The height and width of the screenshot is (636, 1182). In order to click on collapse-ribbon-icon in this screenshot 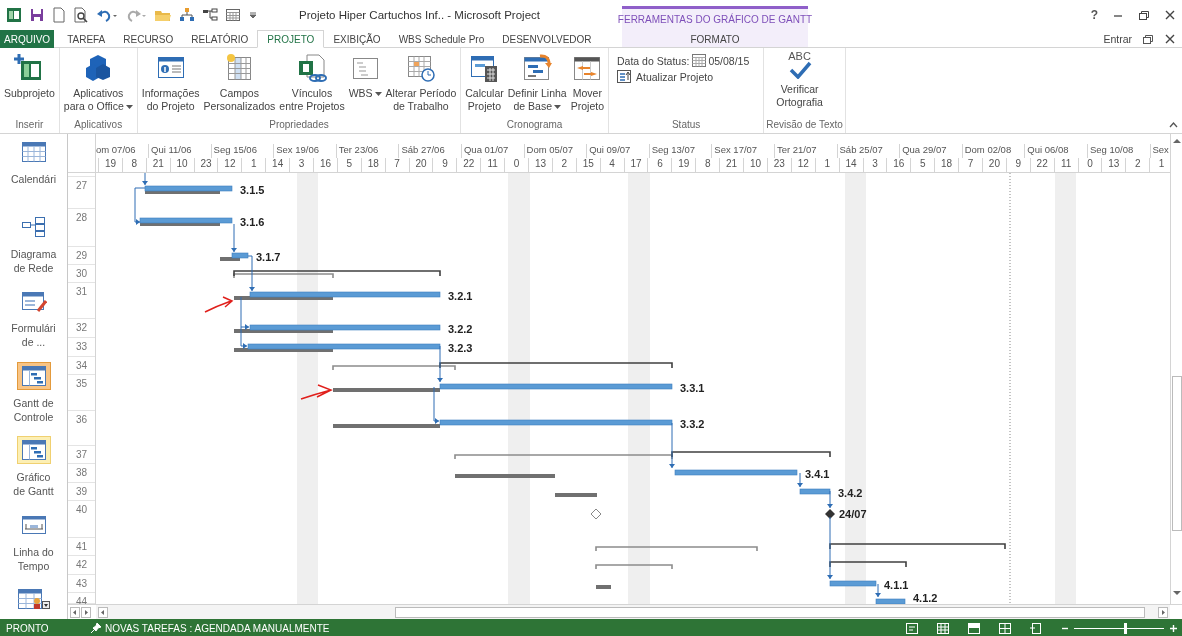, I will do `click(1173, 125)`.